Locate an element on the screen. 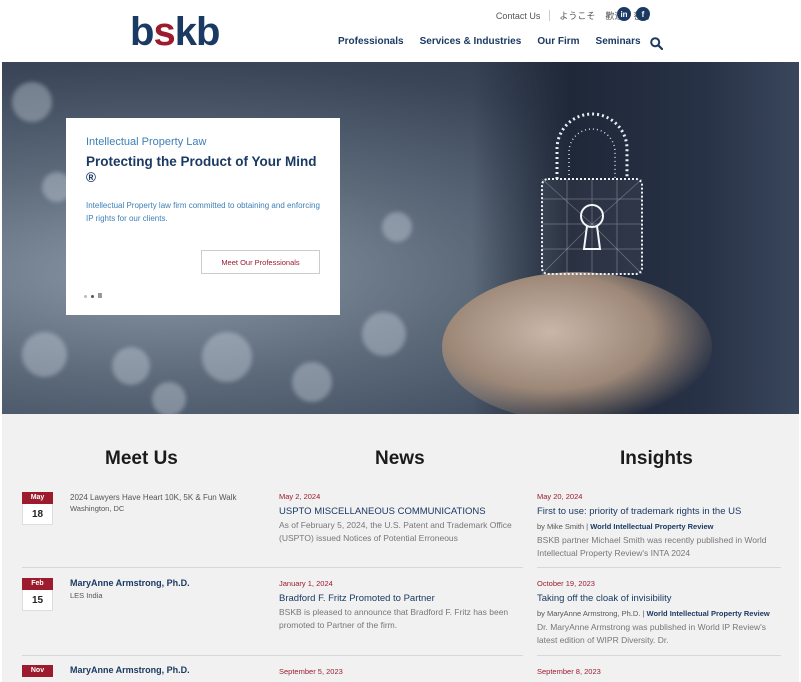 Image resolution: width=801 pixels, height=682 pixels. news-heading: News is located at coordinates (400, 458).